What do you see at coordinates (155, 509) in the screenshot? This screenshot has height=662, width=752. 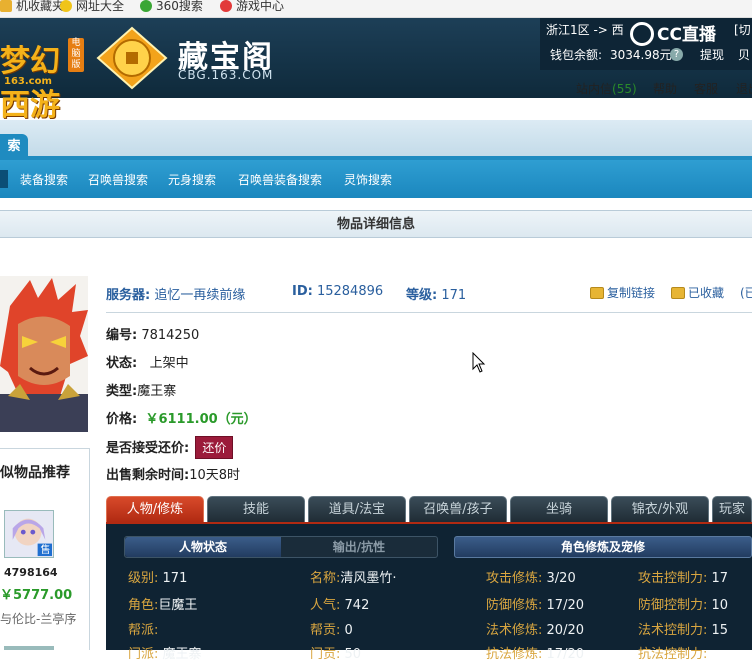 I see `tab-character-cultivation: 人物/修炼` at bounding box center [155, 509].